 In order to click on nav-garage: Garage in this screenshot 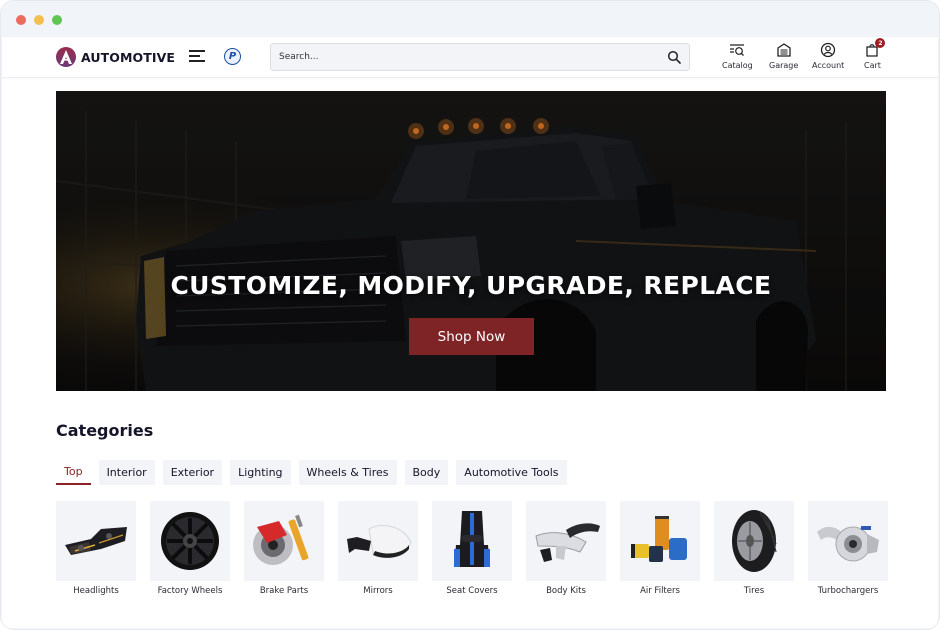, I will do `click(783, 56)`.